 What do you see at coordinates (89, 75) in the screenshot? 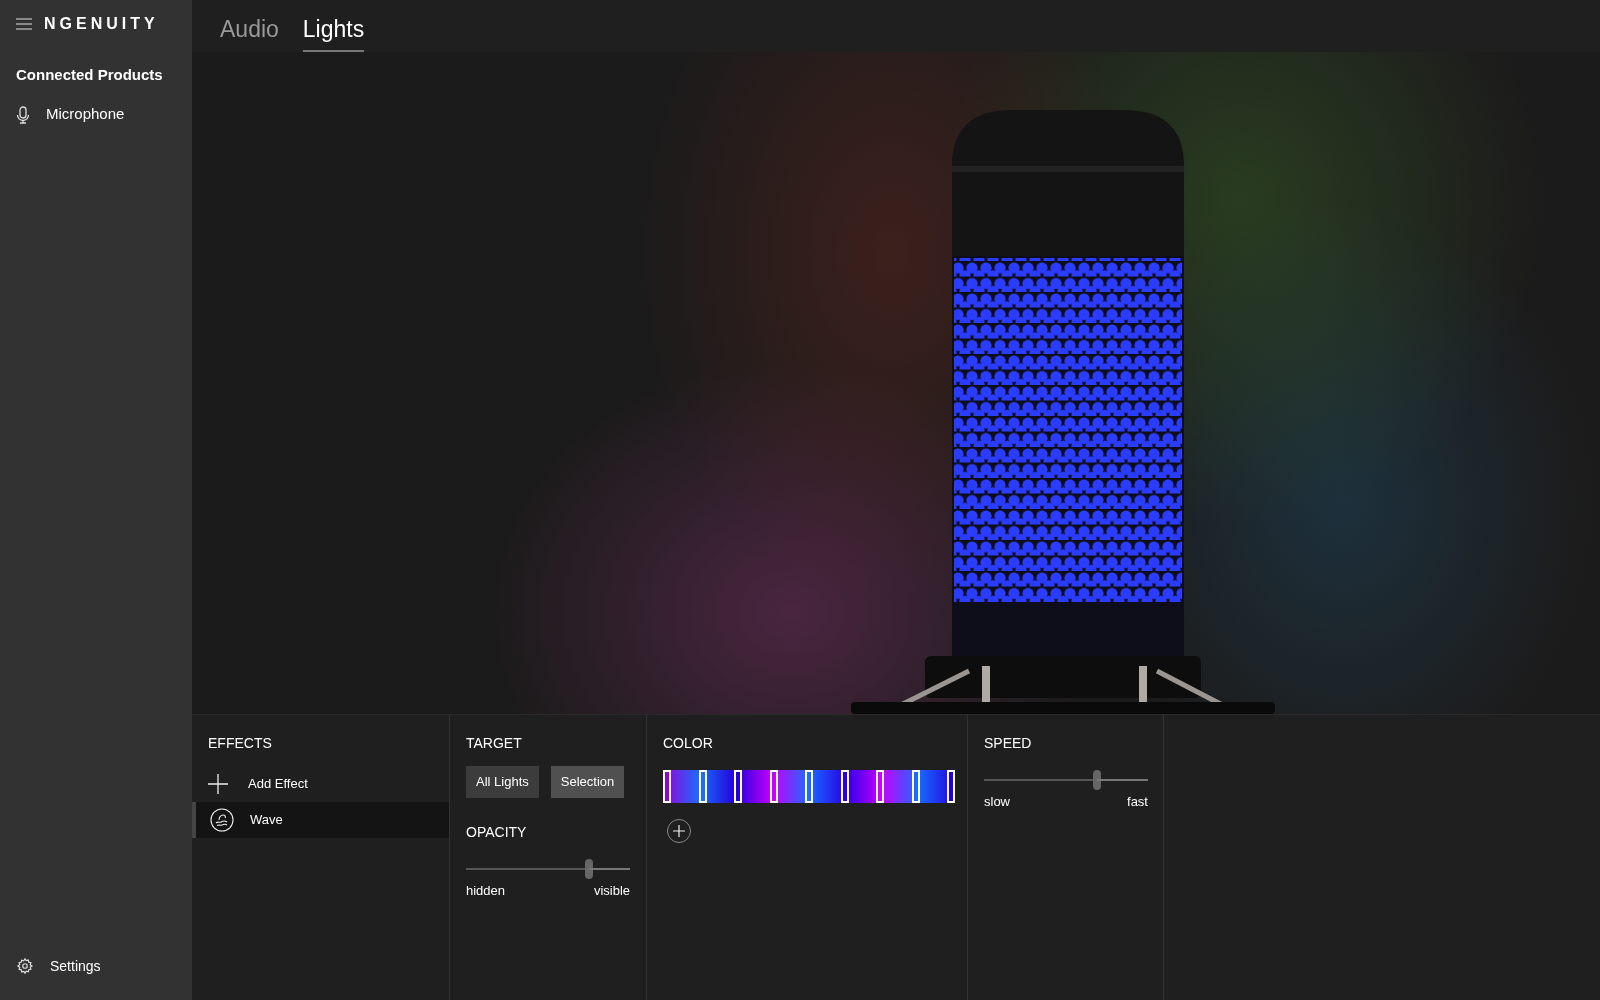
I see `sidebar-heading: Connected Products` at bounding box center [89, 75].